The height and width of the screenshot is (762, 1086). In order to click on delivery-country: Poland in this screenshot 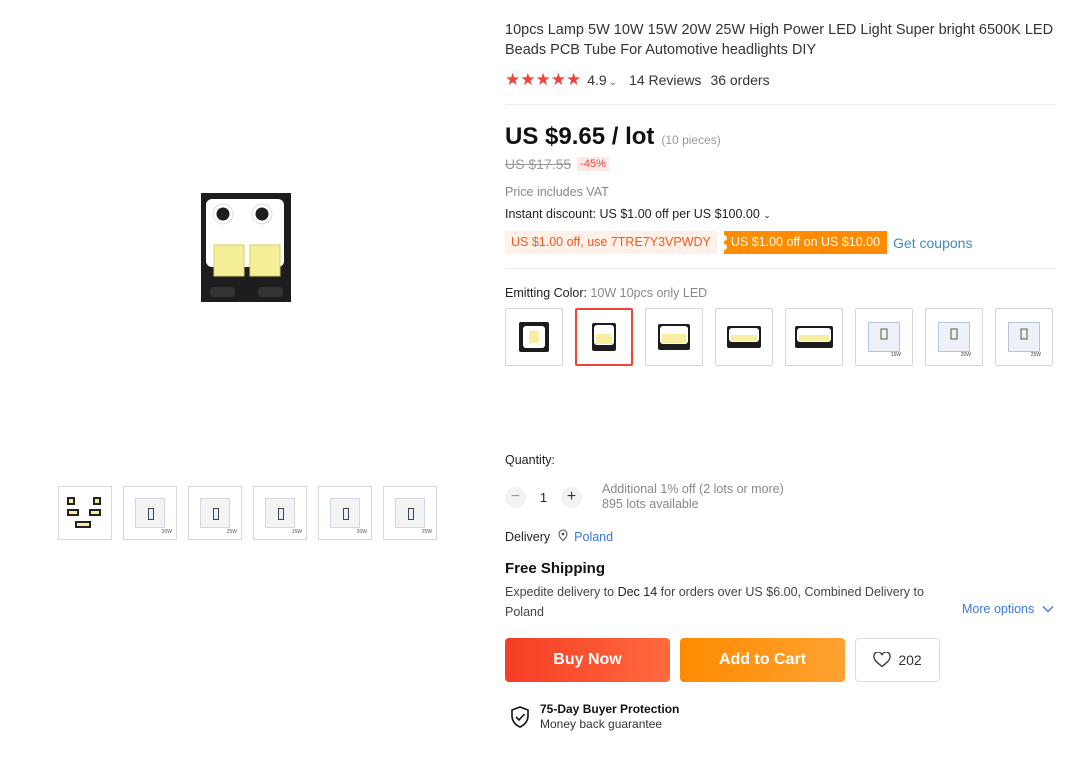, I will do `click(593, 537)`.